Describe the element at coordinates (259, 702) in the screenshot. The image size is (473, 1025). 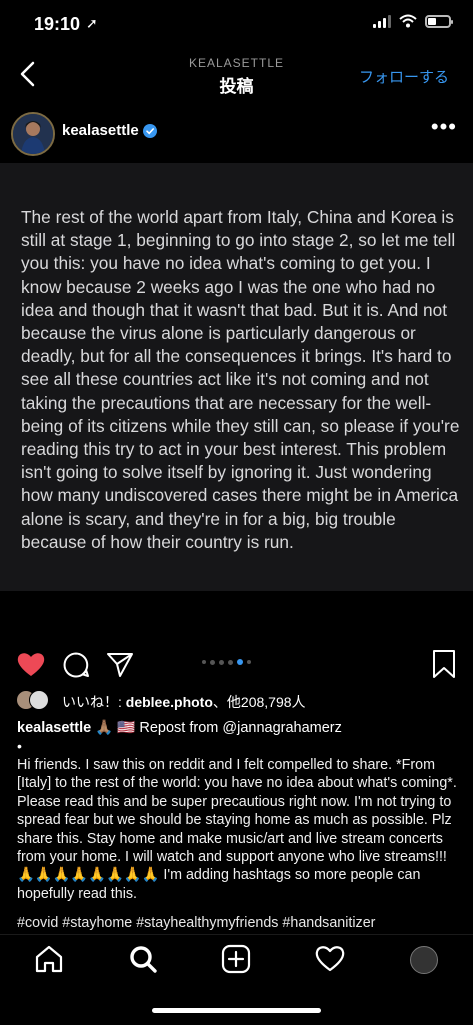
I see `likes-suffix: 、他208,798人` at that location.